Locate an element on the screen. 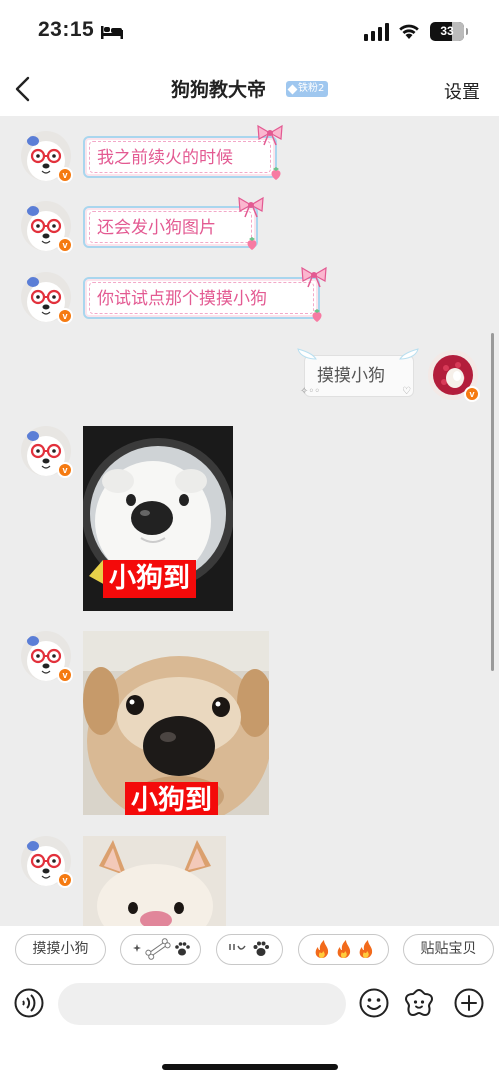 The width and height of the screenshot is (499, 1080). message-bubble: 我之前续火的时候 is located at coordinates (180, 157).